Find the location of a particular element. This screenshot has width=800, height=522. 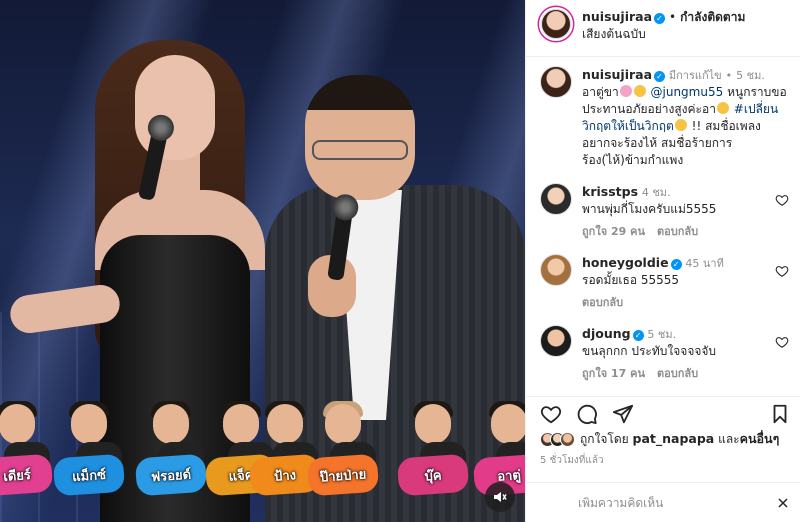

caption-time: 5 ชม. is located at coordinates (750, 75).